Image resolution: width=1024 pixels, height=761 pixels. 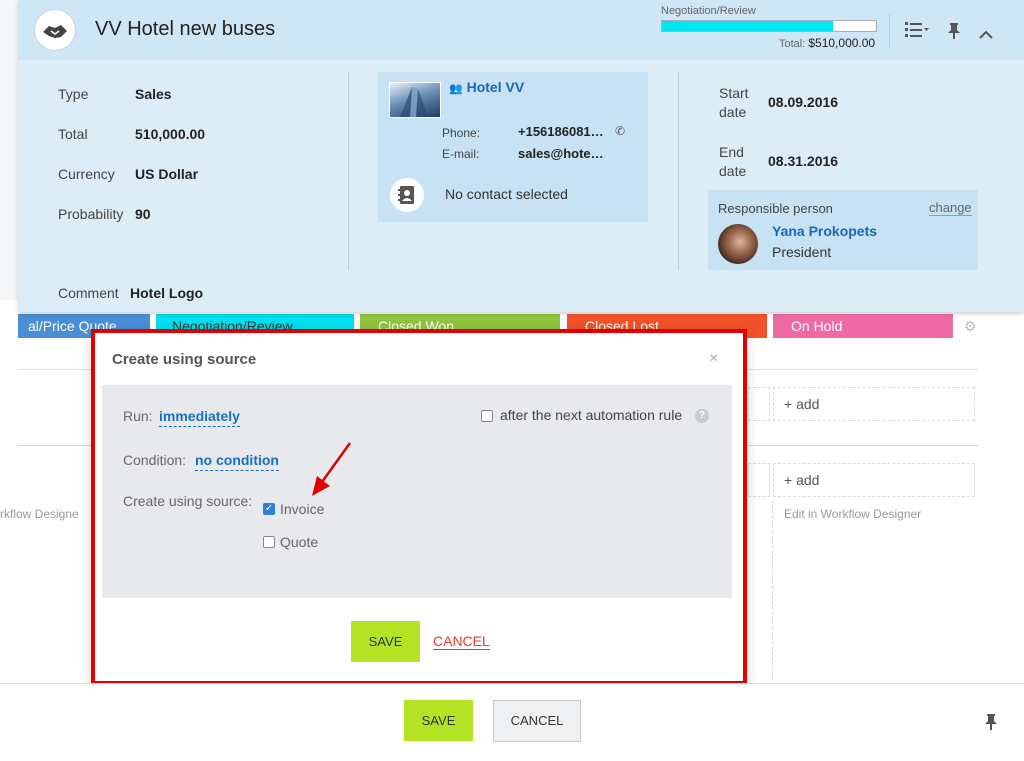 I want to click on dialog-title: Create using source, so click(x=184, y=359).